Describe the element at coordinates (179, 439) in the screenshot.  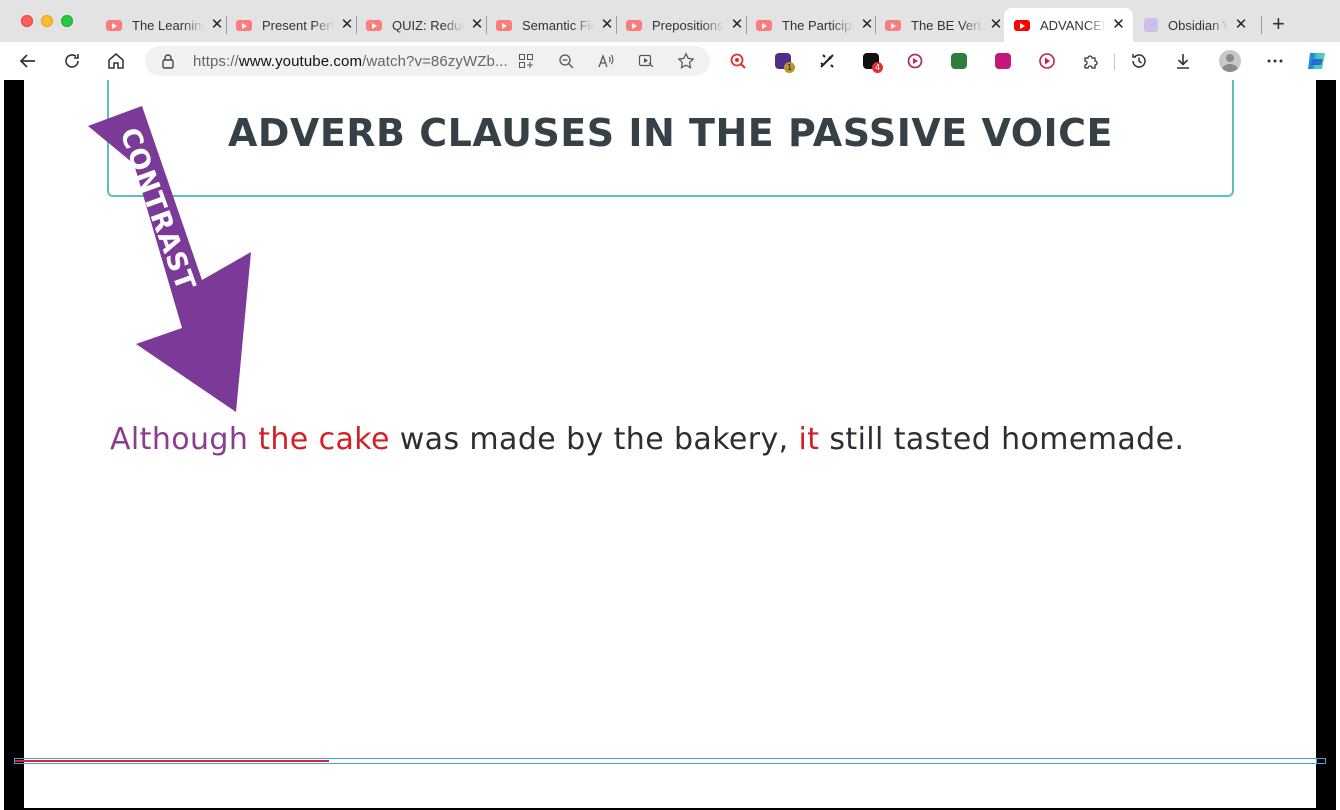
I see `sentence-subordinator: Although` at that location.